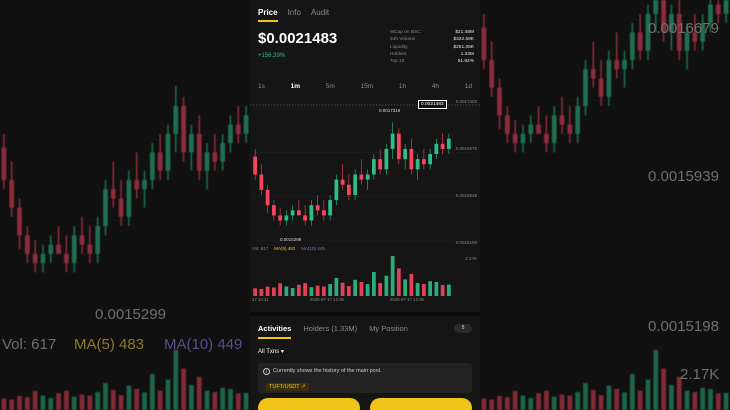  I want to click on bg-axis-3: 0.0015198, so click(683, 326).